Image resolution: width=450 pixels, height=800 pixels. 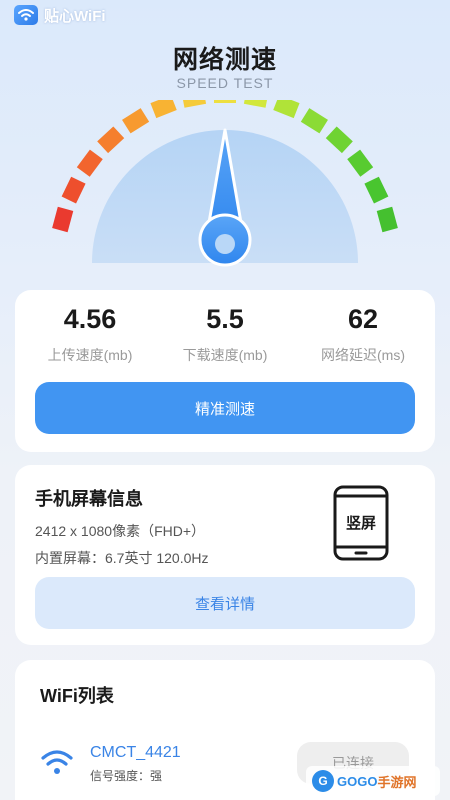 What do you see at coordinates (122, 558) in the screenshot?
I see `screen-size: 内置屏幕：6.7英寸 120.0Hz` at bounding box center [122, 558].